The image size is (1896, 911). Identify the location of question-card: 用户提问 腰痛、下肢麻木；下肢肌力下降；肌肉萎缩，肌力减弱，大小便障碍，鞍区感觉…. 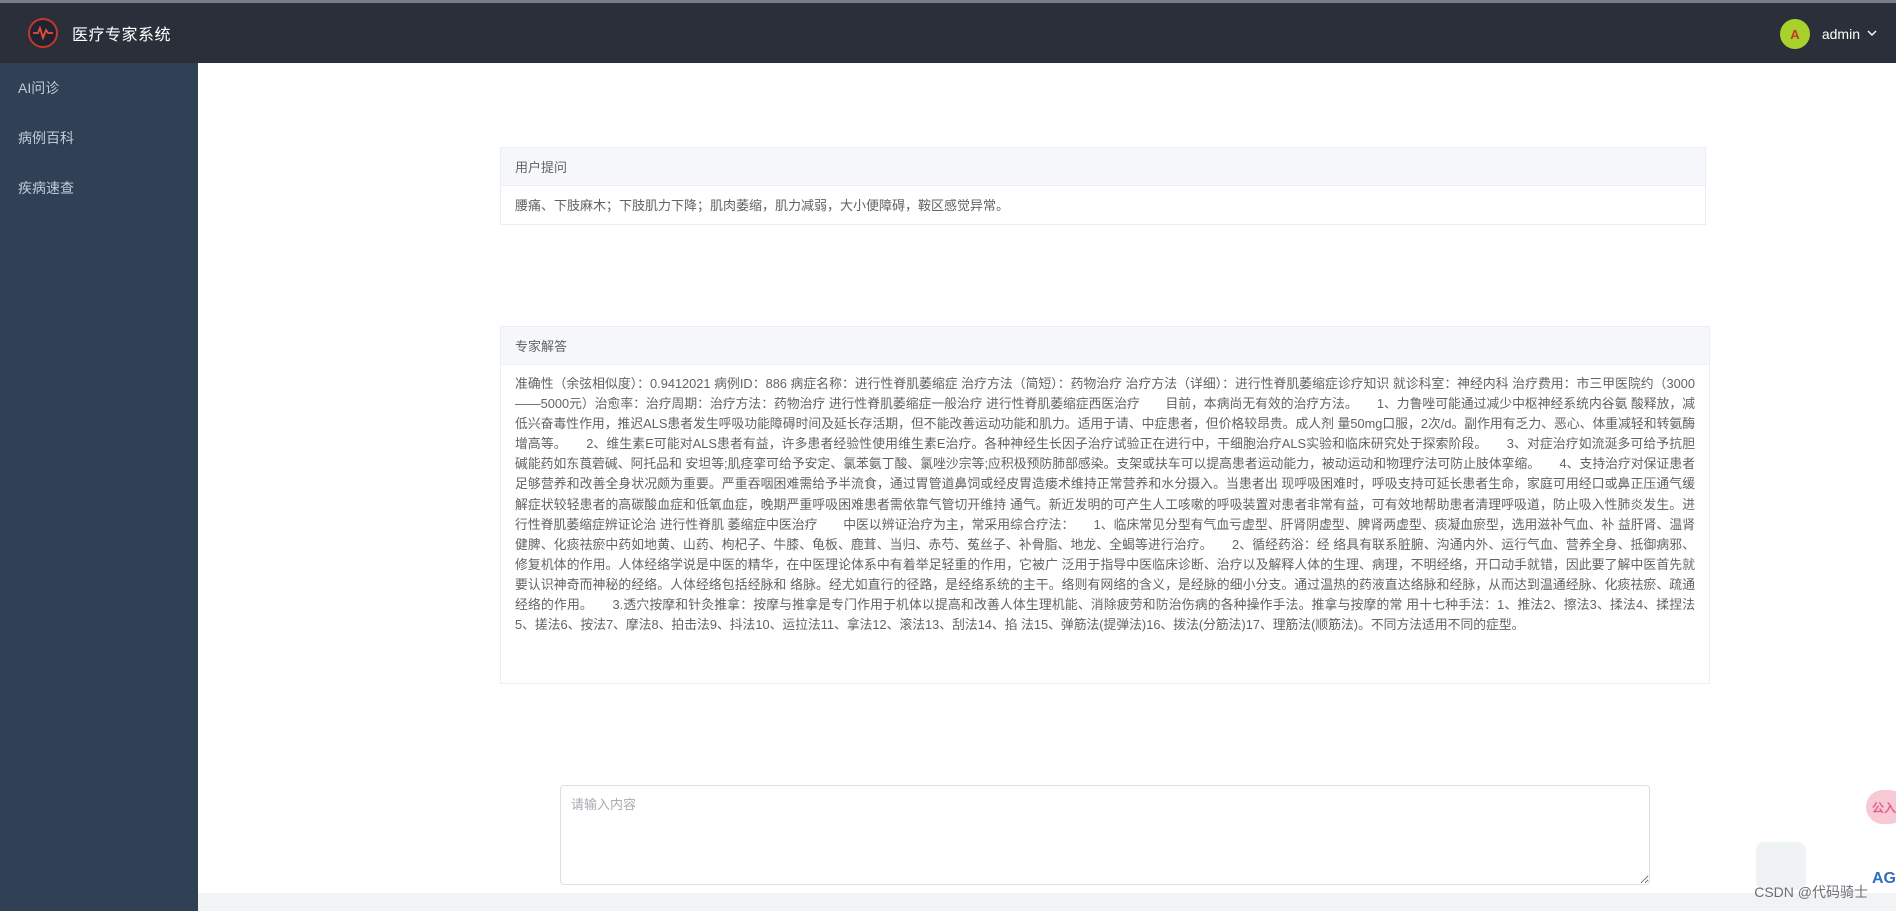
(1103, 186).